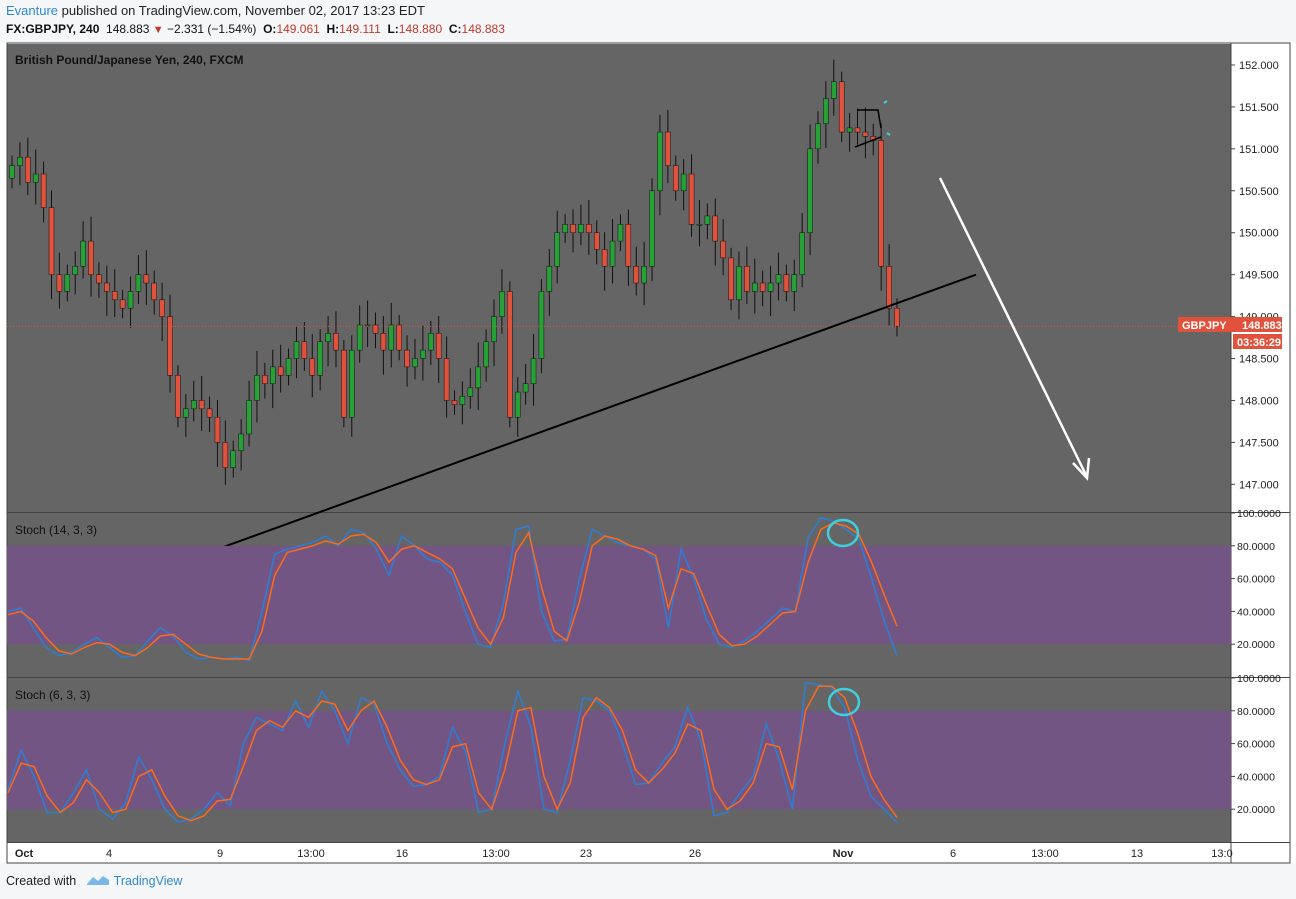  What do you see at coordinates (402, 854) in the screenshot?
I see `time-axis-label: 16` at bounding box center [402, 854].